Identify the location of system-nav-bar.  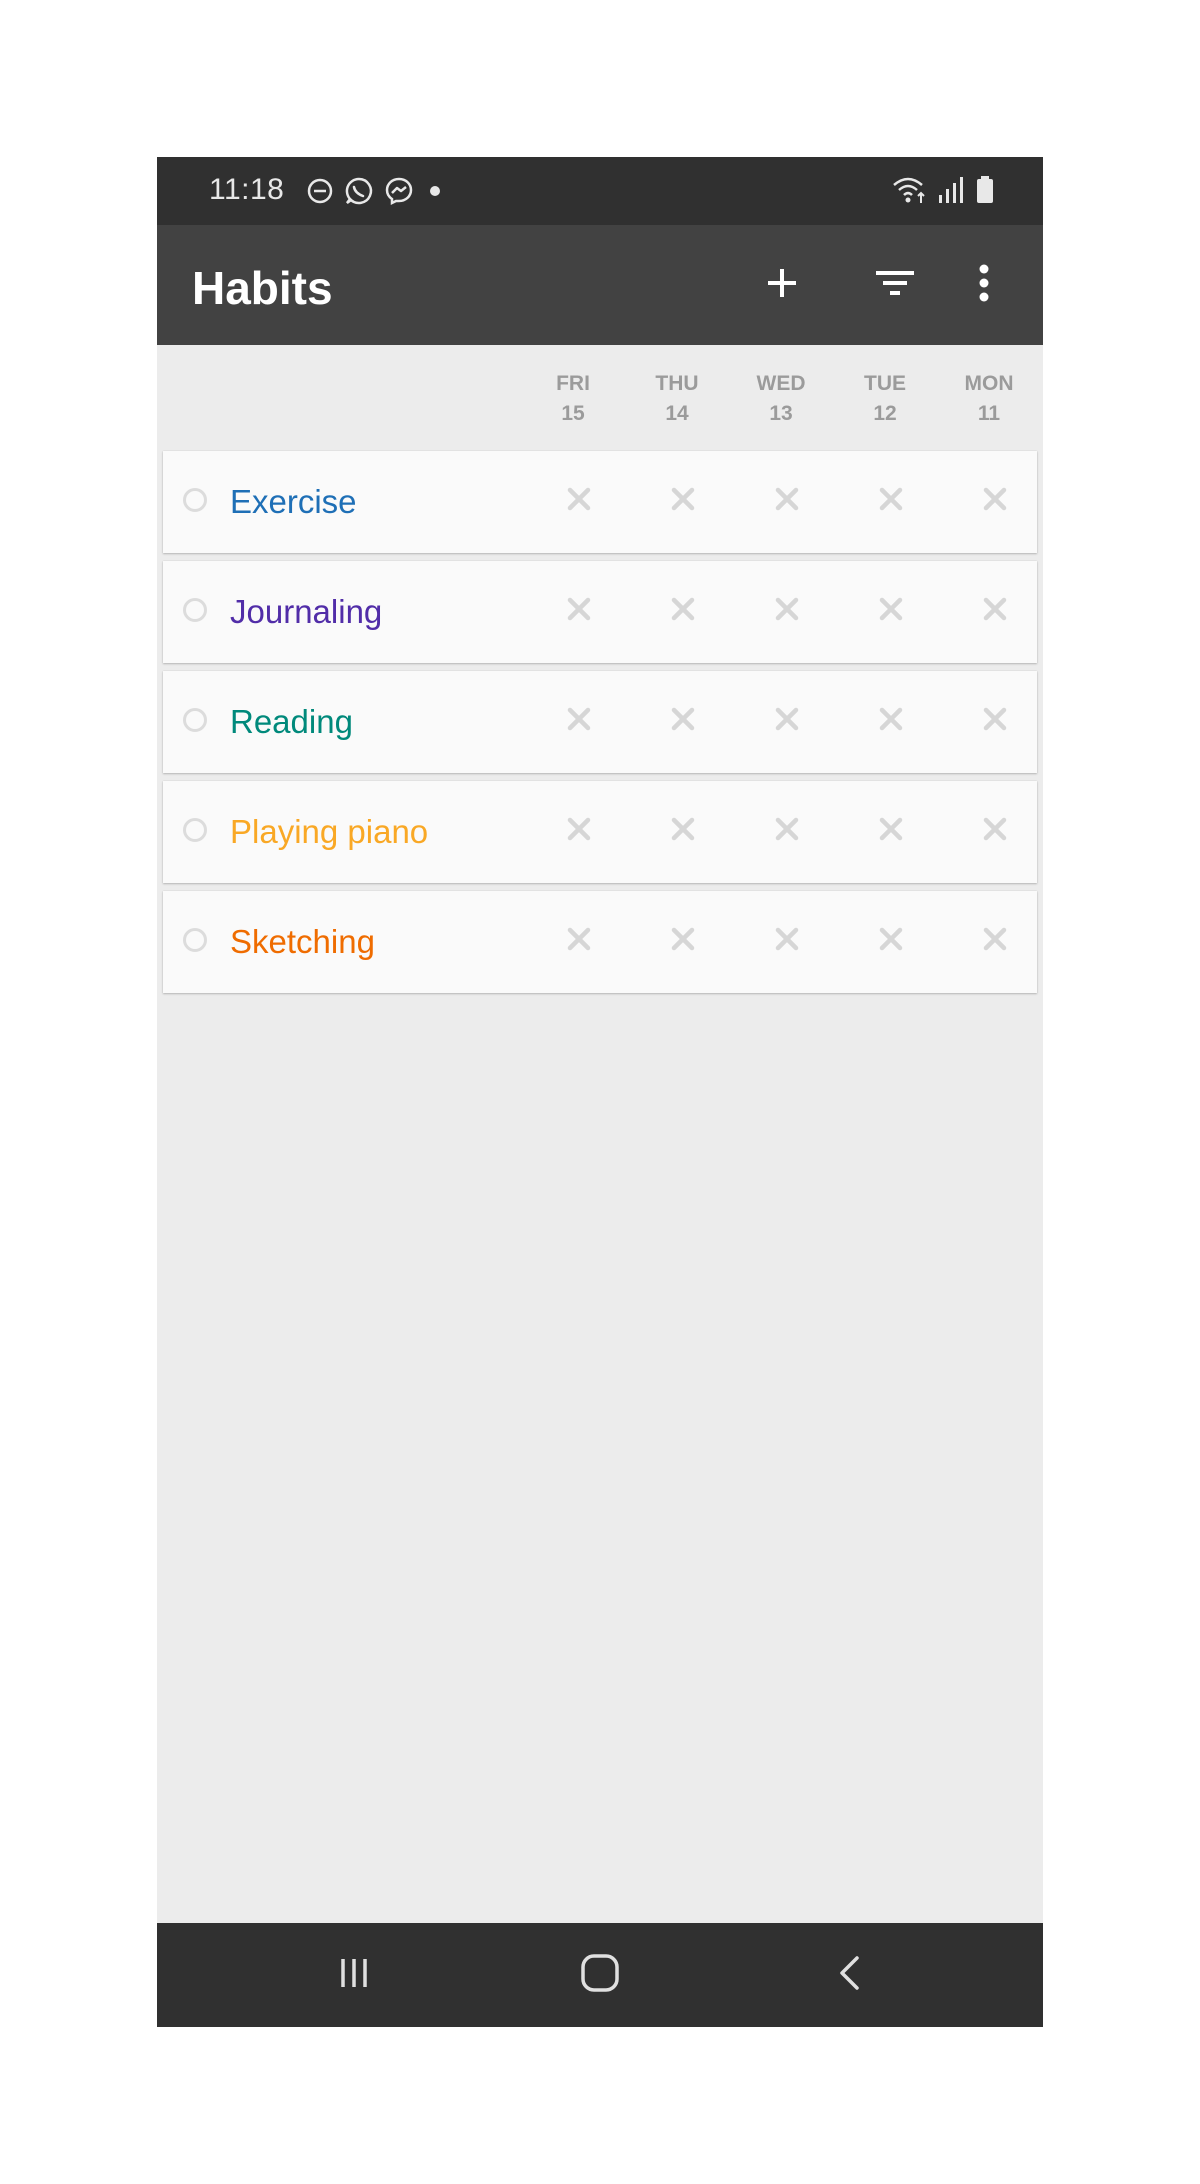
(600, 1975).